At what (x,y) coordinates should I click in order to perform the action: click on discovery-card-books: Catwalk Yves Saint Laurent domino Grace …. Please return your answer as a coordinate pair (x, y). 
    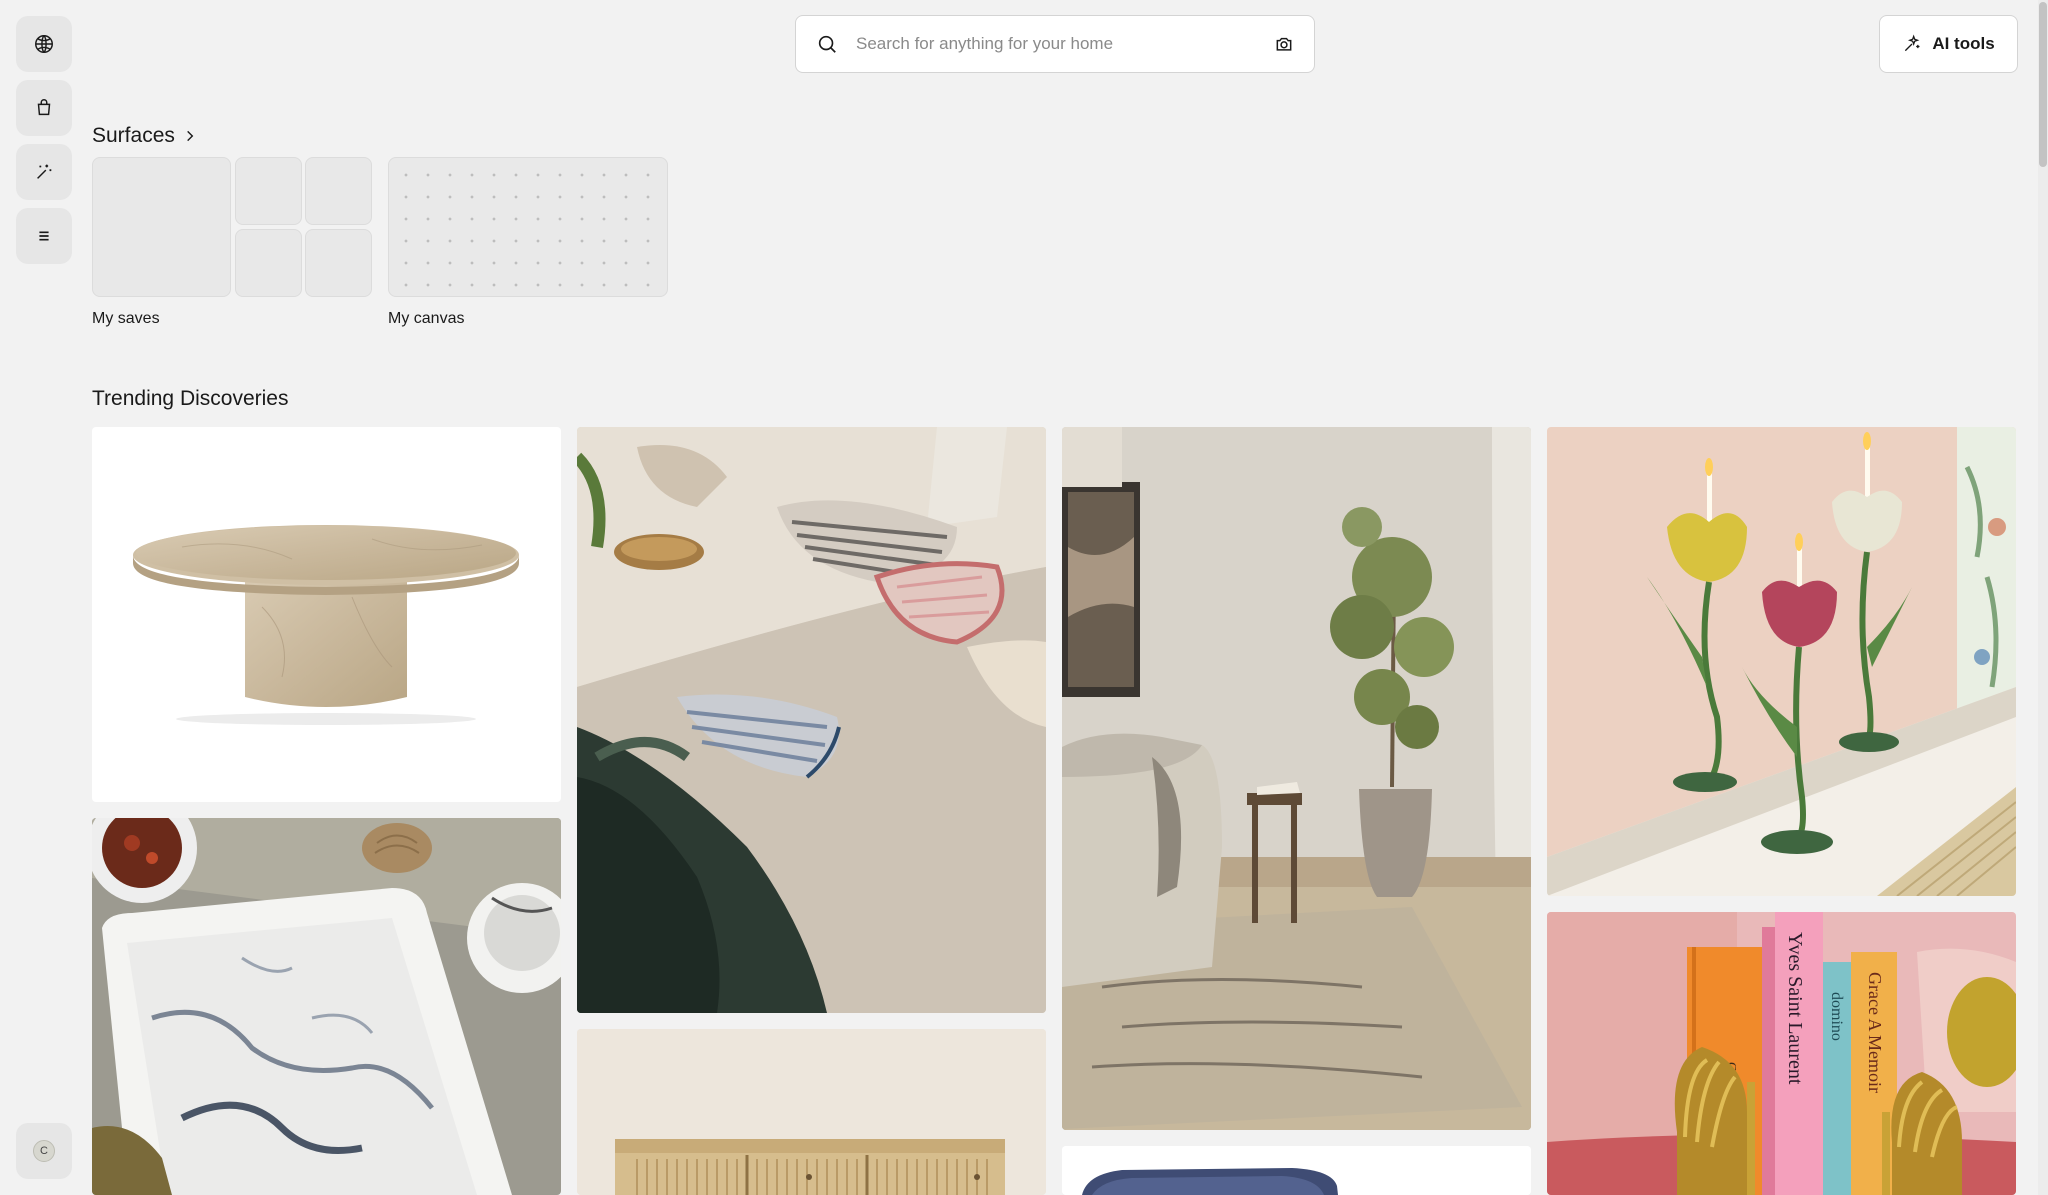
    Looking at the image, I should click on (1781, 1053).